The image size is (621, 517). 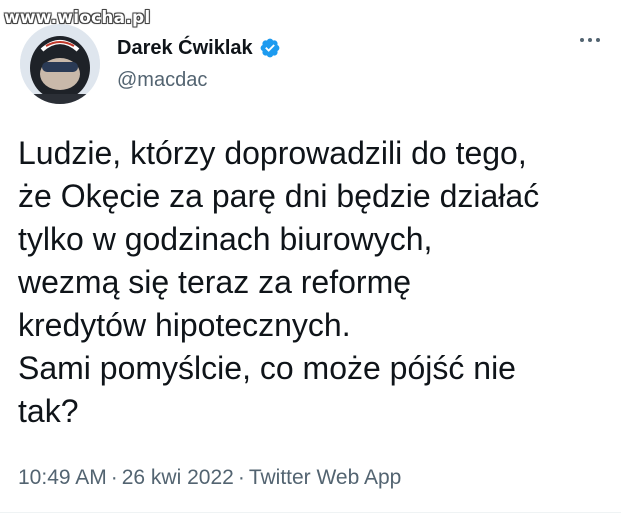 What do you see at coordinates (215, 282) in the screenshot?
I see `tweet-line: wezmą się teraz za reformę` at bounding box center [215, 282].